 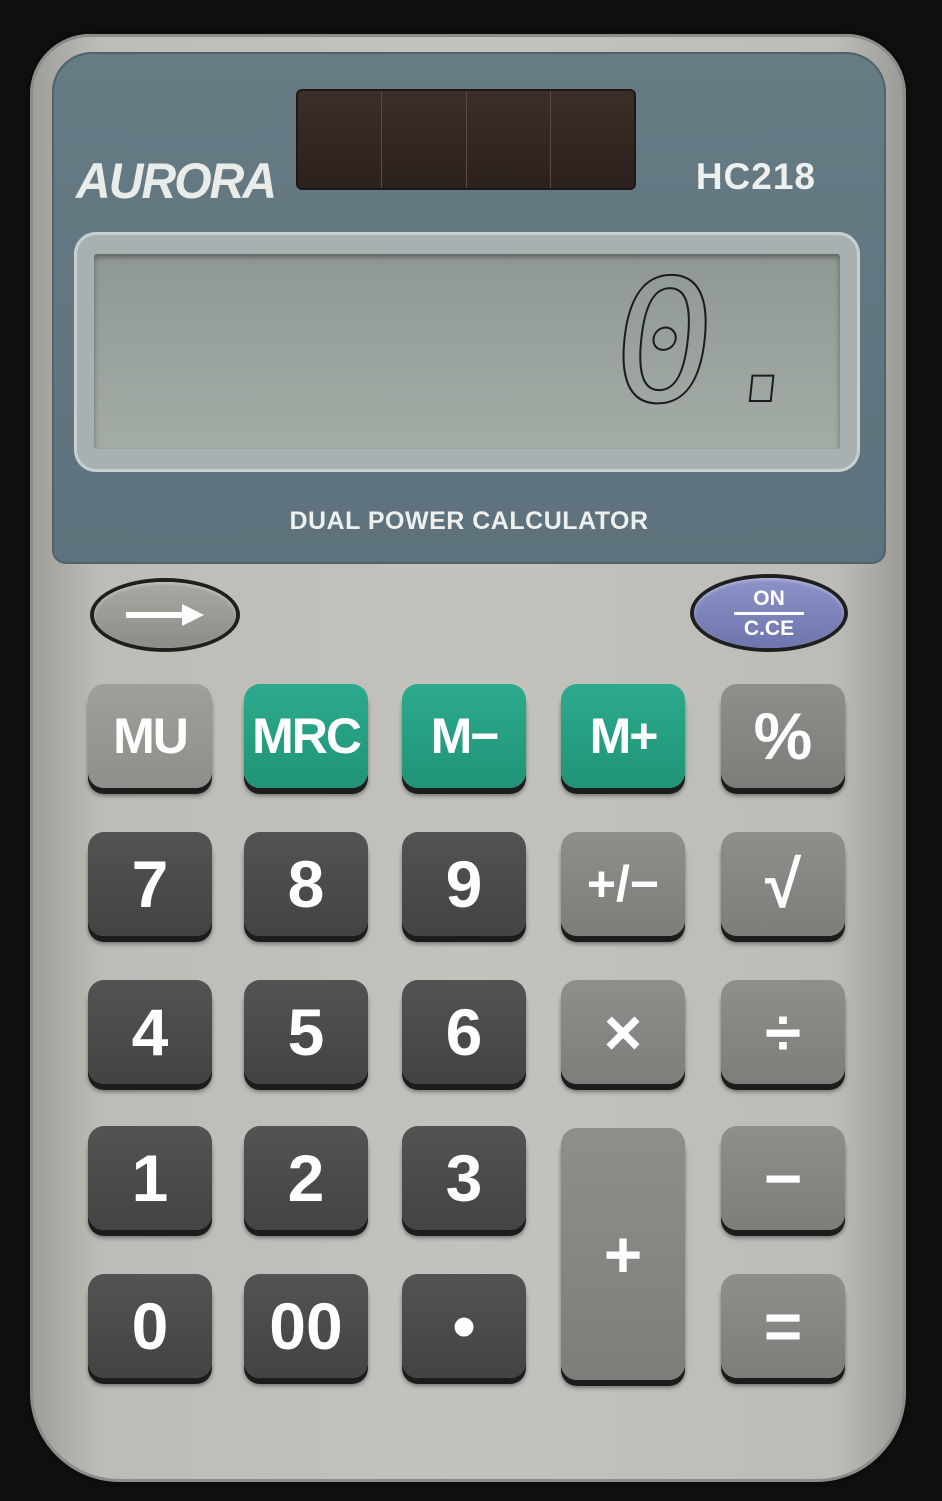 I want to click on model-number: HC218, so click(x=755, y=176).